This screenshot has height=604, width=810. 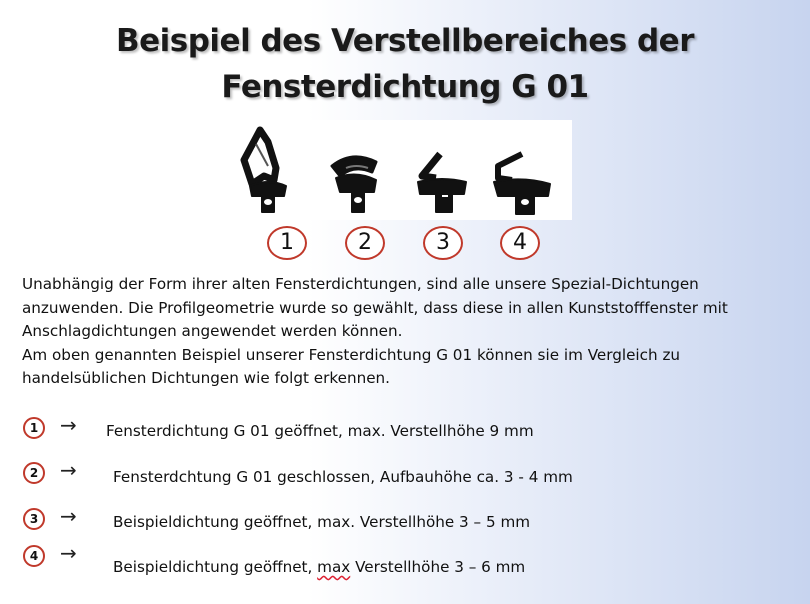 What do you see at coordinates (443, 243) in the screenshot?
I see `figure-label-3: 3` at bounding box center [443, 243].